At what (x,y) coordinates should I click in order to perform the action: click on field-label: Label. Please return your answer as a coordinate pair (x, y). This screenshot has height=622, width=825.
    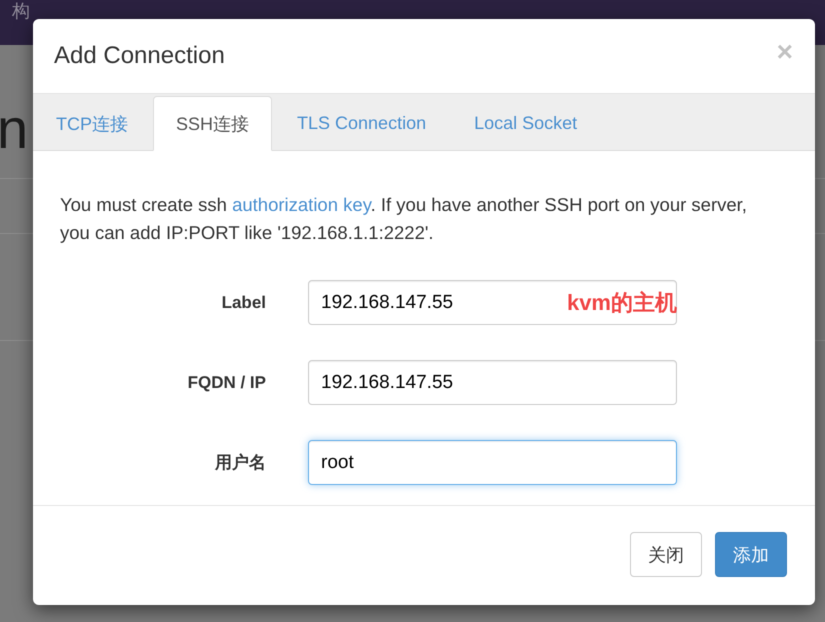
    Looking at the image, I should click on (244, 302).